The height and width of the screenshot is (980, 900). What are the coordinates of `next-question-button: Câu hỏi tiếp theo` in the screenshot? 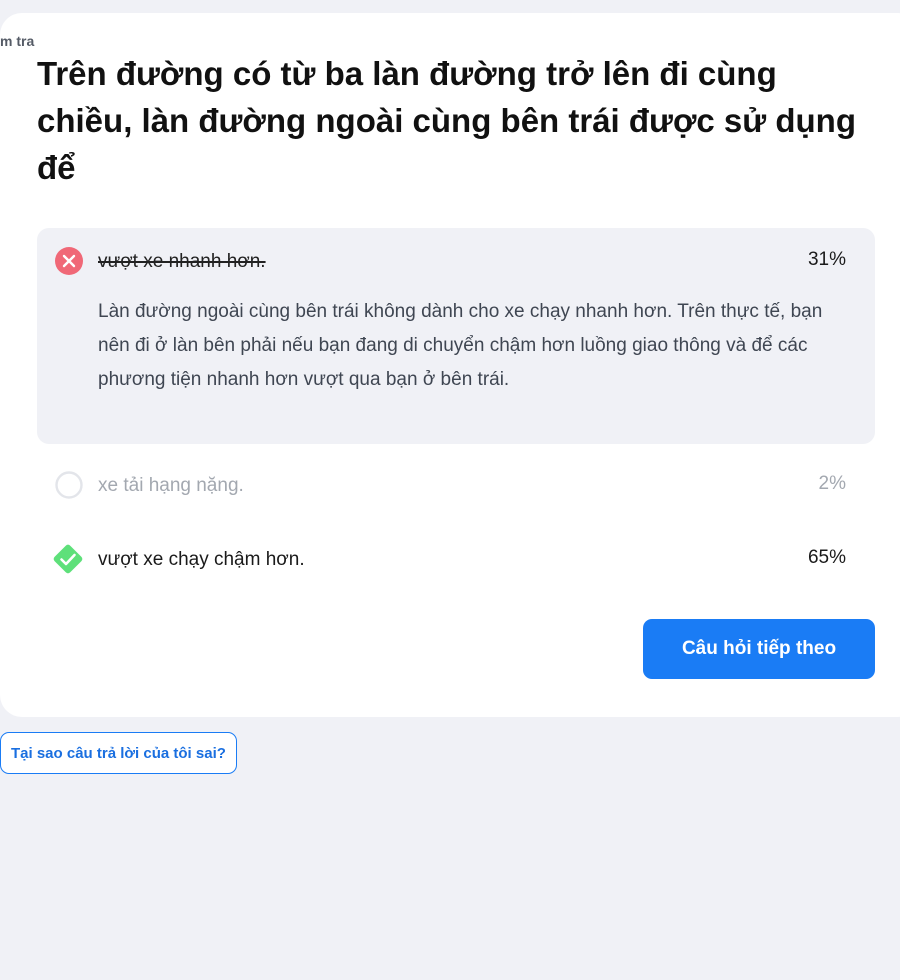 It's located at (759, 649).